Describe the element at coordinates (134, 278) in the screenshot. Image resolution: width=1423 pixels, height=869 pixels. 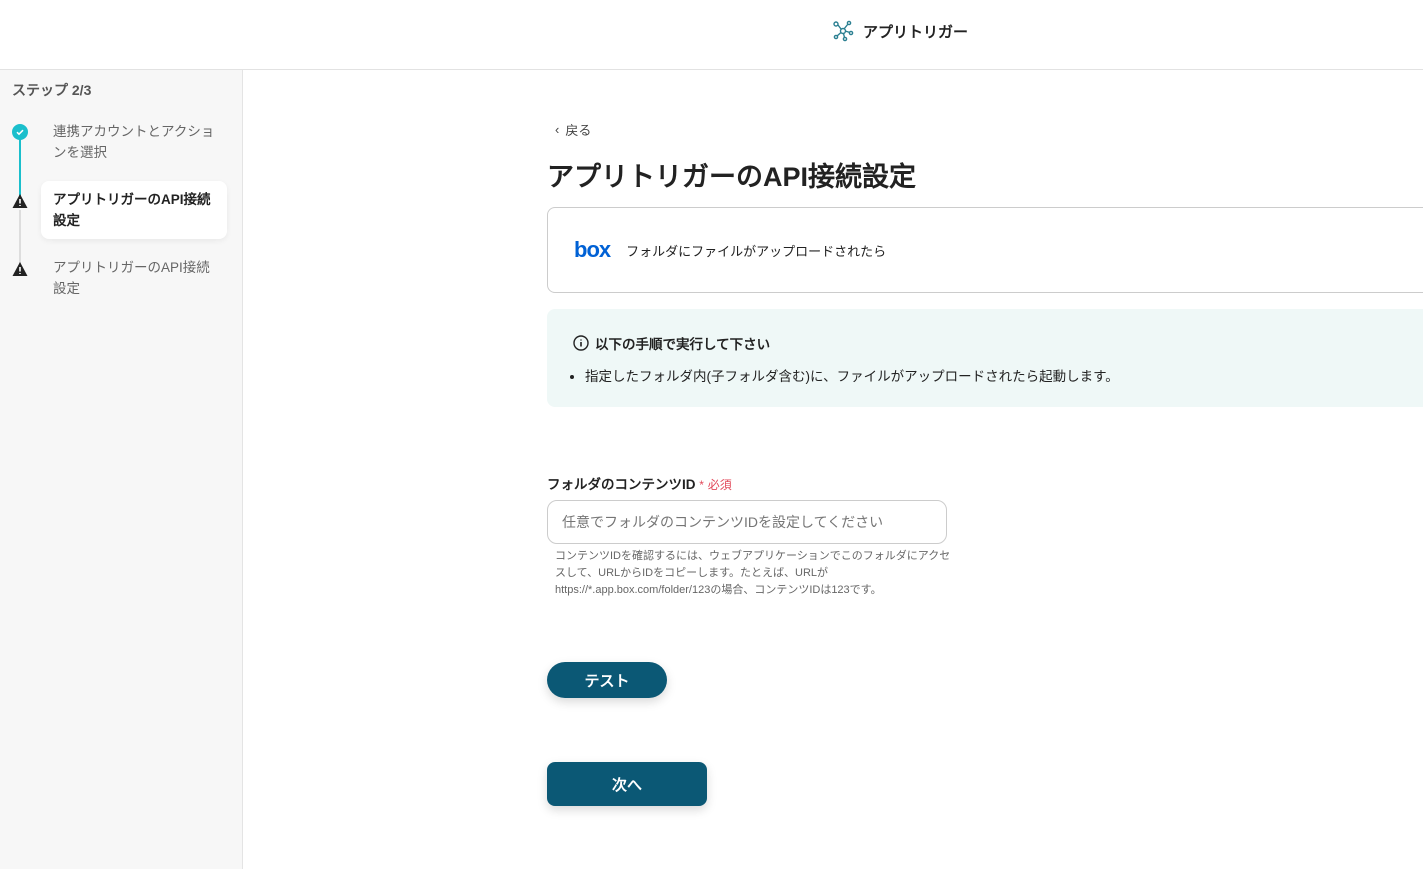
I see `step-item-api-settings: アプリトリガーのAPI接続設定` at that location.